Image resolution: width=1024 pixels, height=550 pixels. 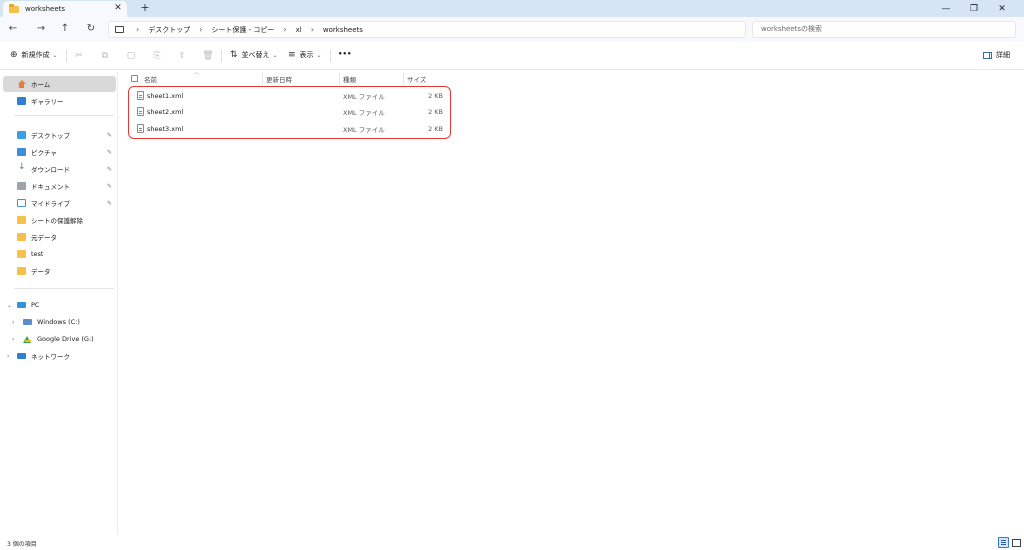 I want to click on sort-icon: ⇅, so click(x=234, y=55).